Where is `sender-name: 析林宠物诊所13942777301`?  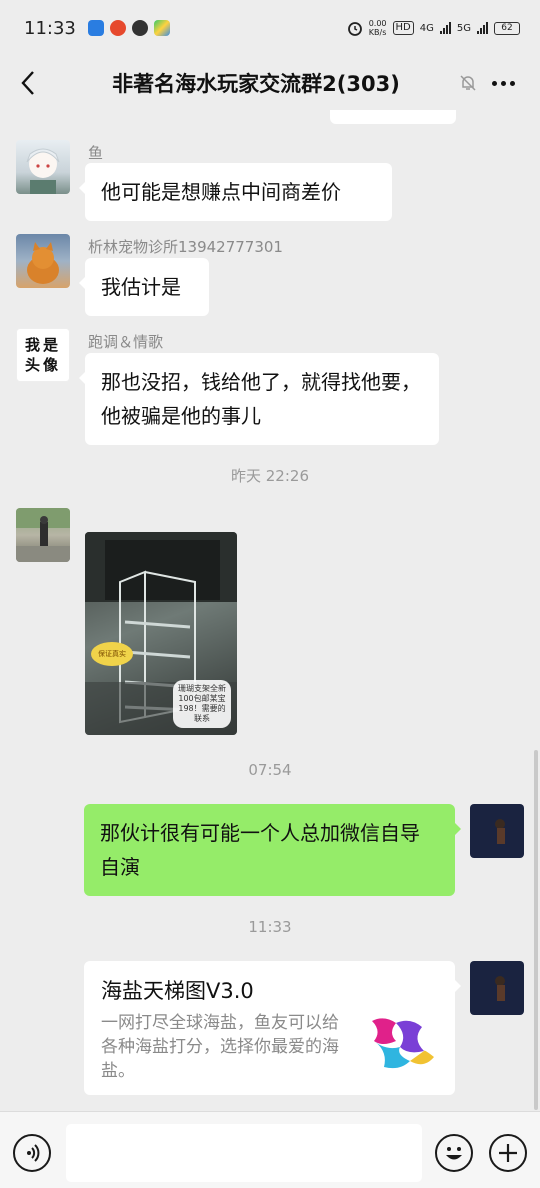 sender-name: 析林宠物诊所13942777301 is located at coordinates (185, 247).